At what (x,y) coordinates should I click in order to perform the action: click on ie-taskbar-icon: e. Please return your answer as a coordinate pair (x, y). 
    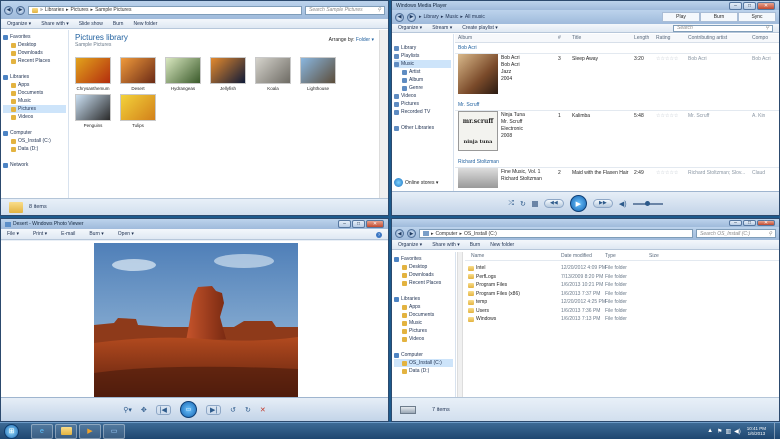
    Looking at the image, I should click on (42, 431).